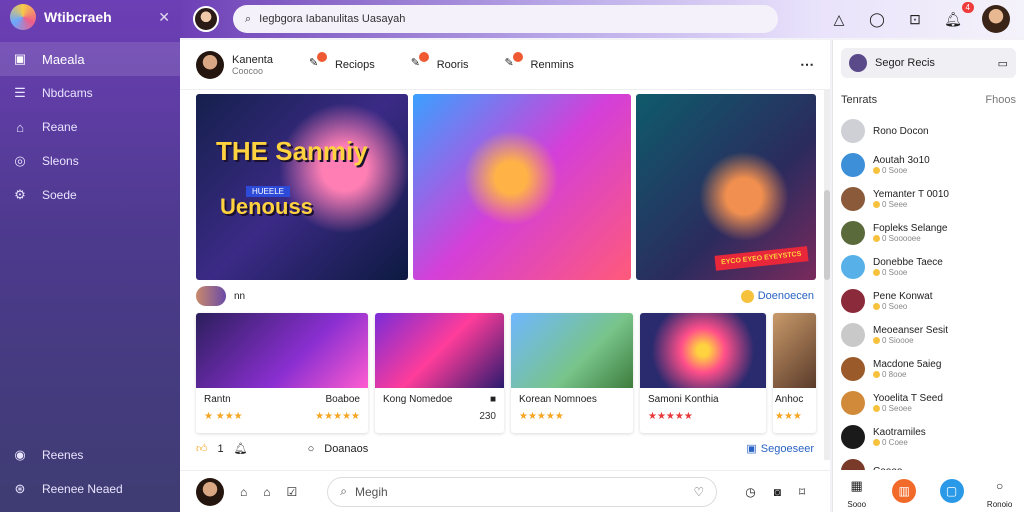  I want to click on contact-item: Pene Konwat 0 Soeo, so click(928, 301).